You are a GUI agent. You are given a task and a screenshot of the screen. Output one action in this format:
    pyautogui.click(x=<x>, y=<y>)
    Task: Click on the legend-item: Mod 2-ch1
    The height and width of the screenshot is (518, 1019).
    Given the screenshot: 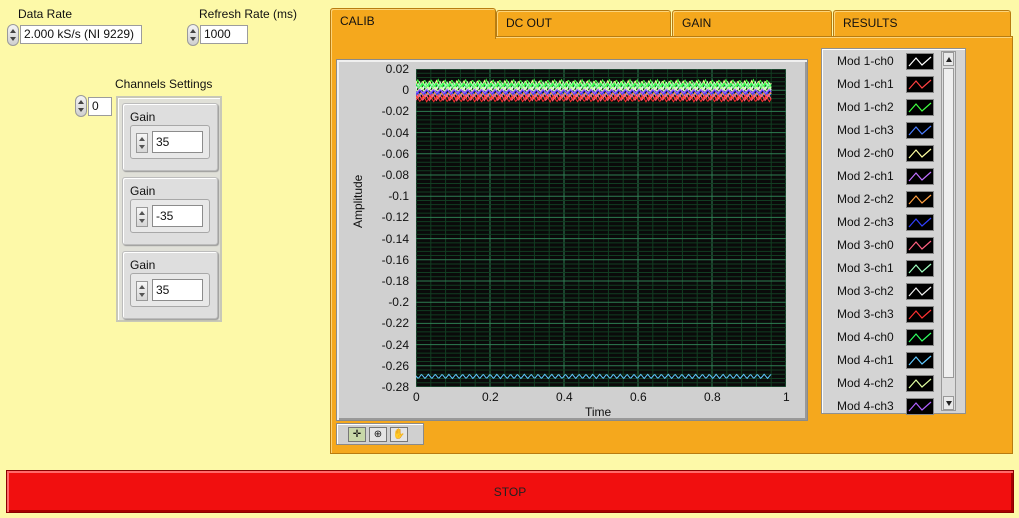 What is the action you would take?
    pyautogui.click(x=883, y=177)
    